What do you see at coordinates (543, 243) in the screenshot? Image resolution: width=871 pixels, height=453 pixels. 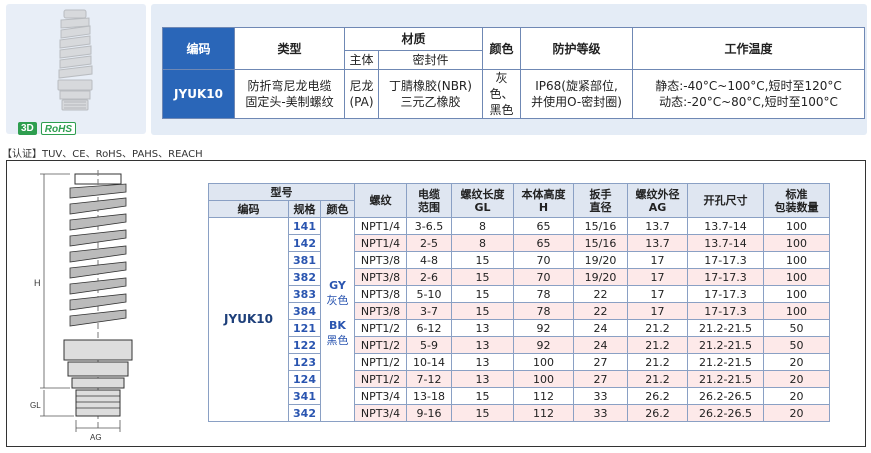 I see `spec-cell-h: 65` at bounding box center [543, 243].